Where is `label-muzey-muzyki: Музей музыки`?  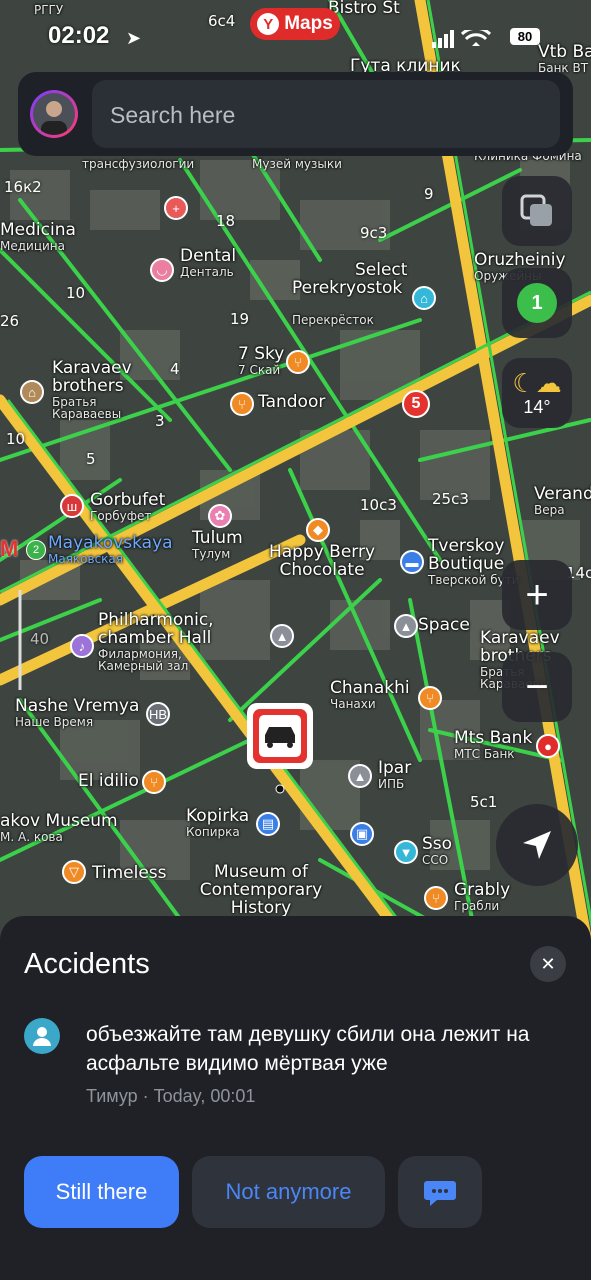
label-muzey-muzyki: Музей музыки is located at coordinates (297, 164).